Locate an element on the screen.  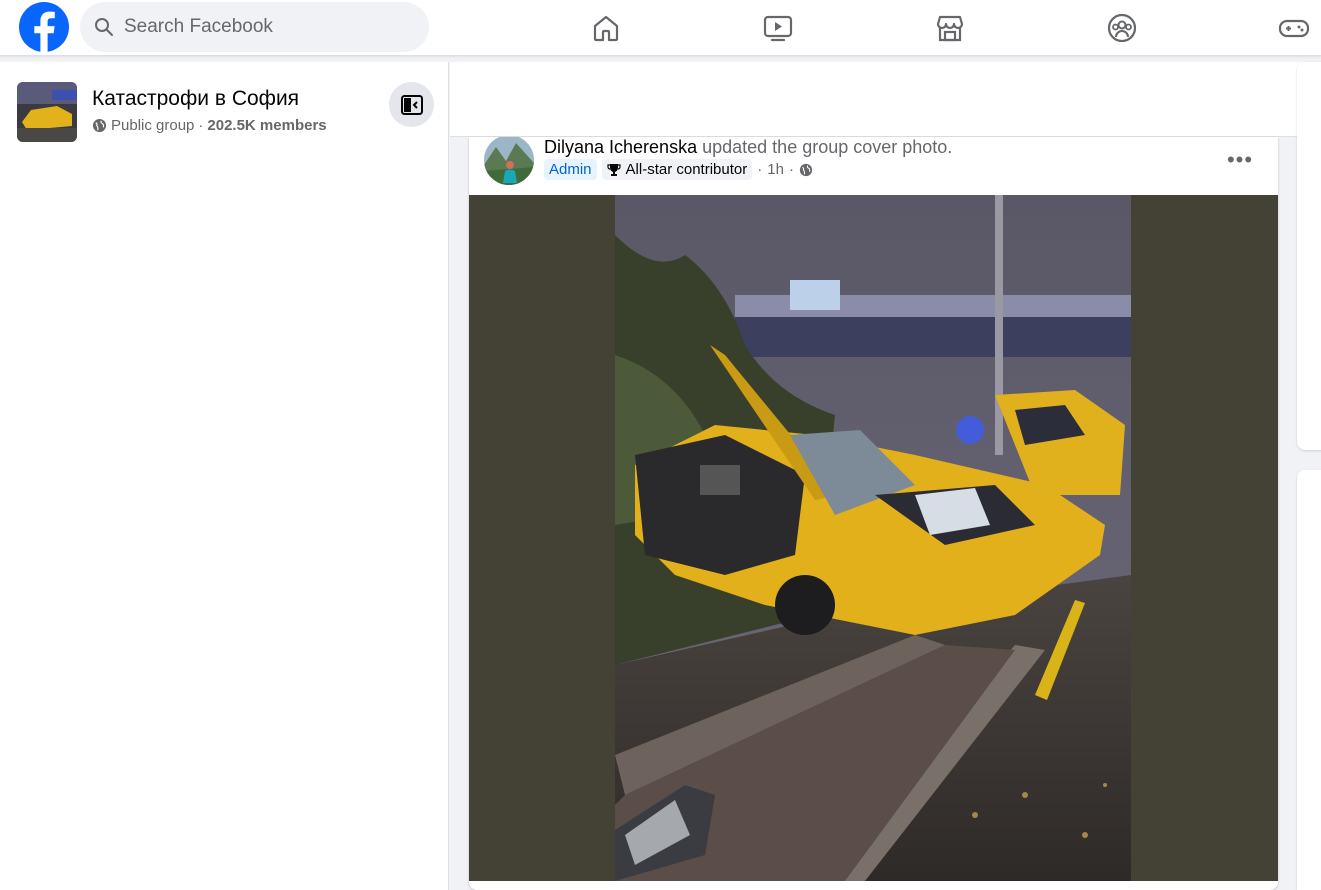
groups-icon is located at coordinates (1122, 28).